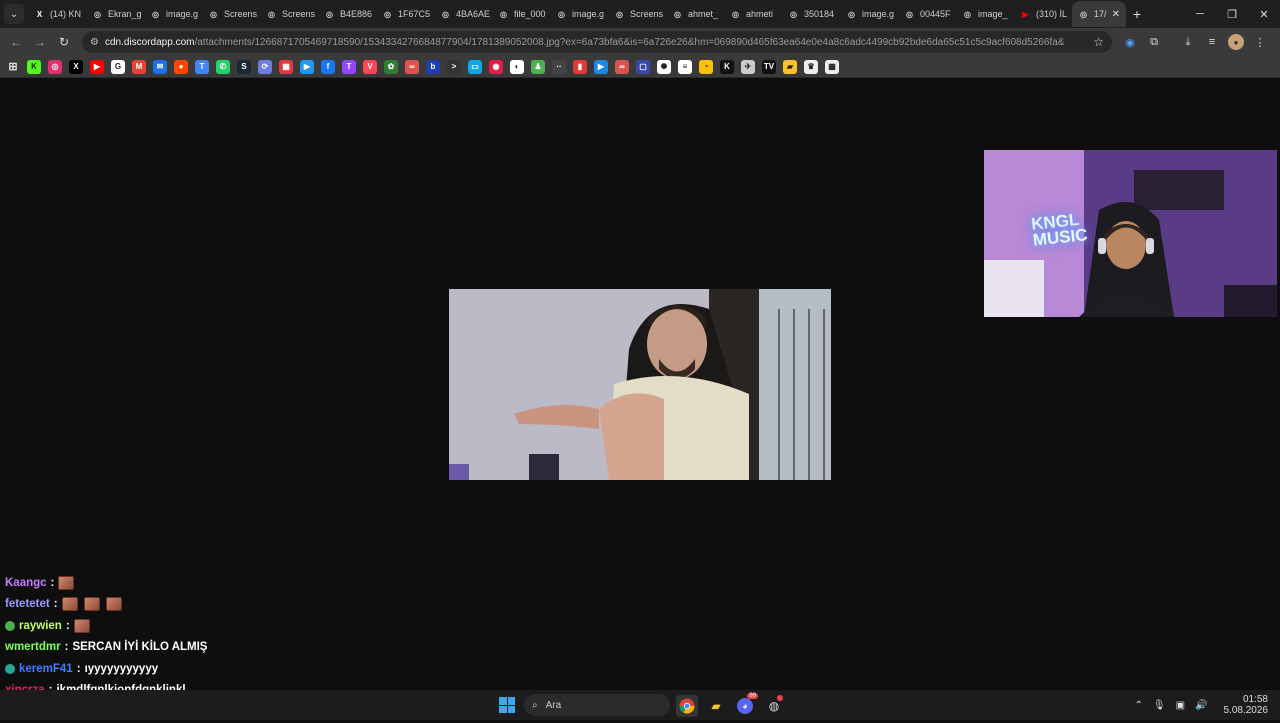 Image resolution: width=1280 pixels, height=723 pixels. What do you see at coordinates (597, 705) in the screenshot?
I see `taskbar-search: ⌕ Ara` at bounding box center [597, 705].